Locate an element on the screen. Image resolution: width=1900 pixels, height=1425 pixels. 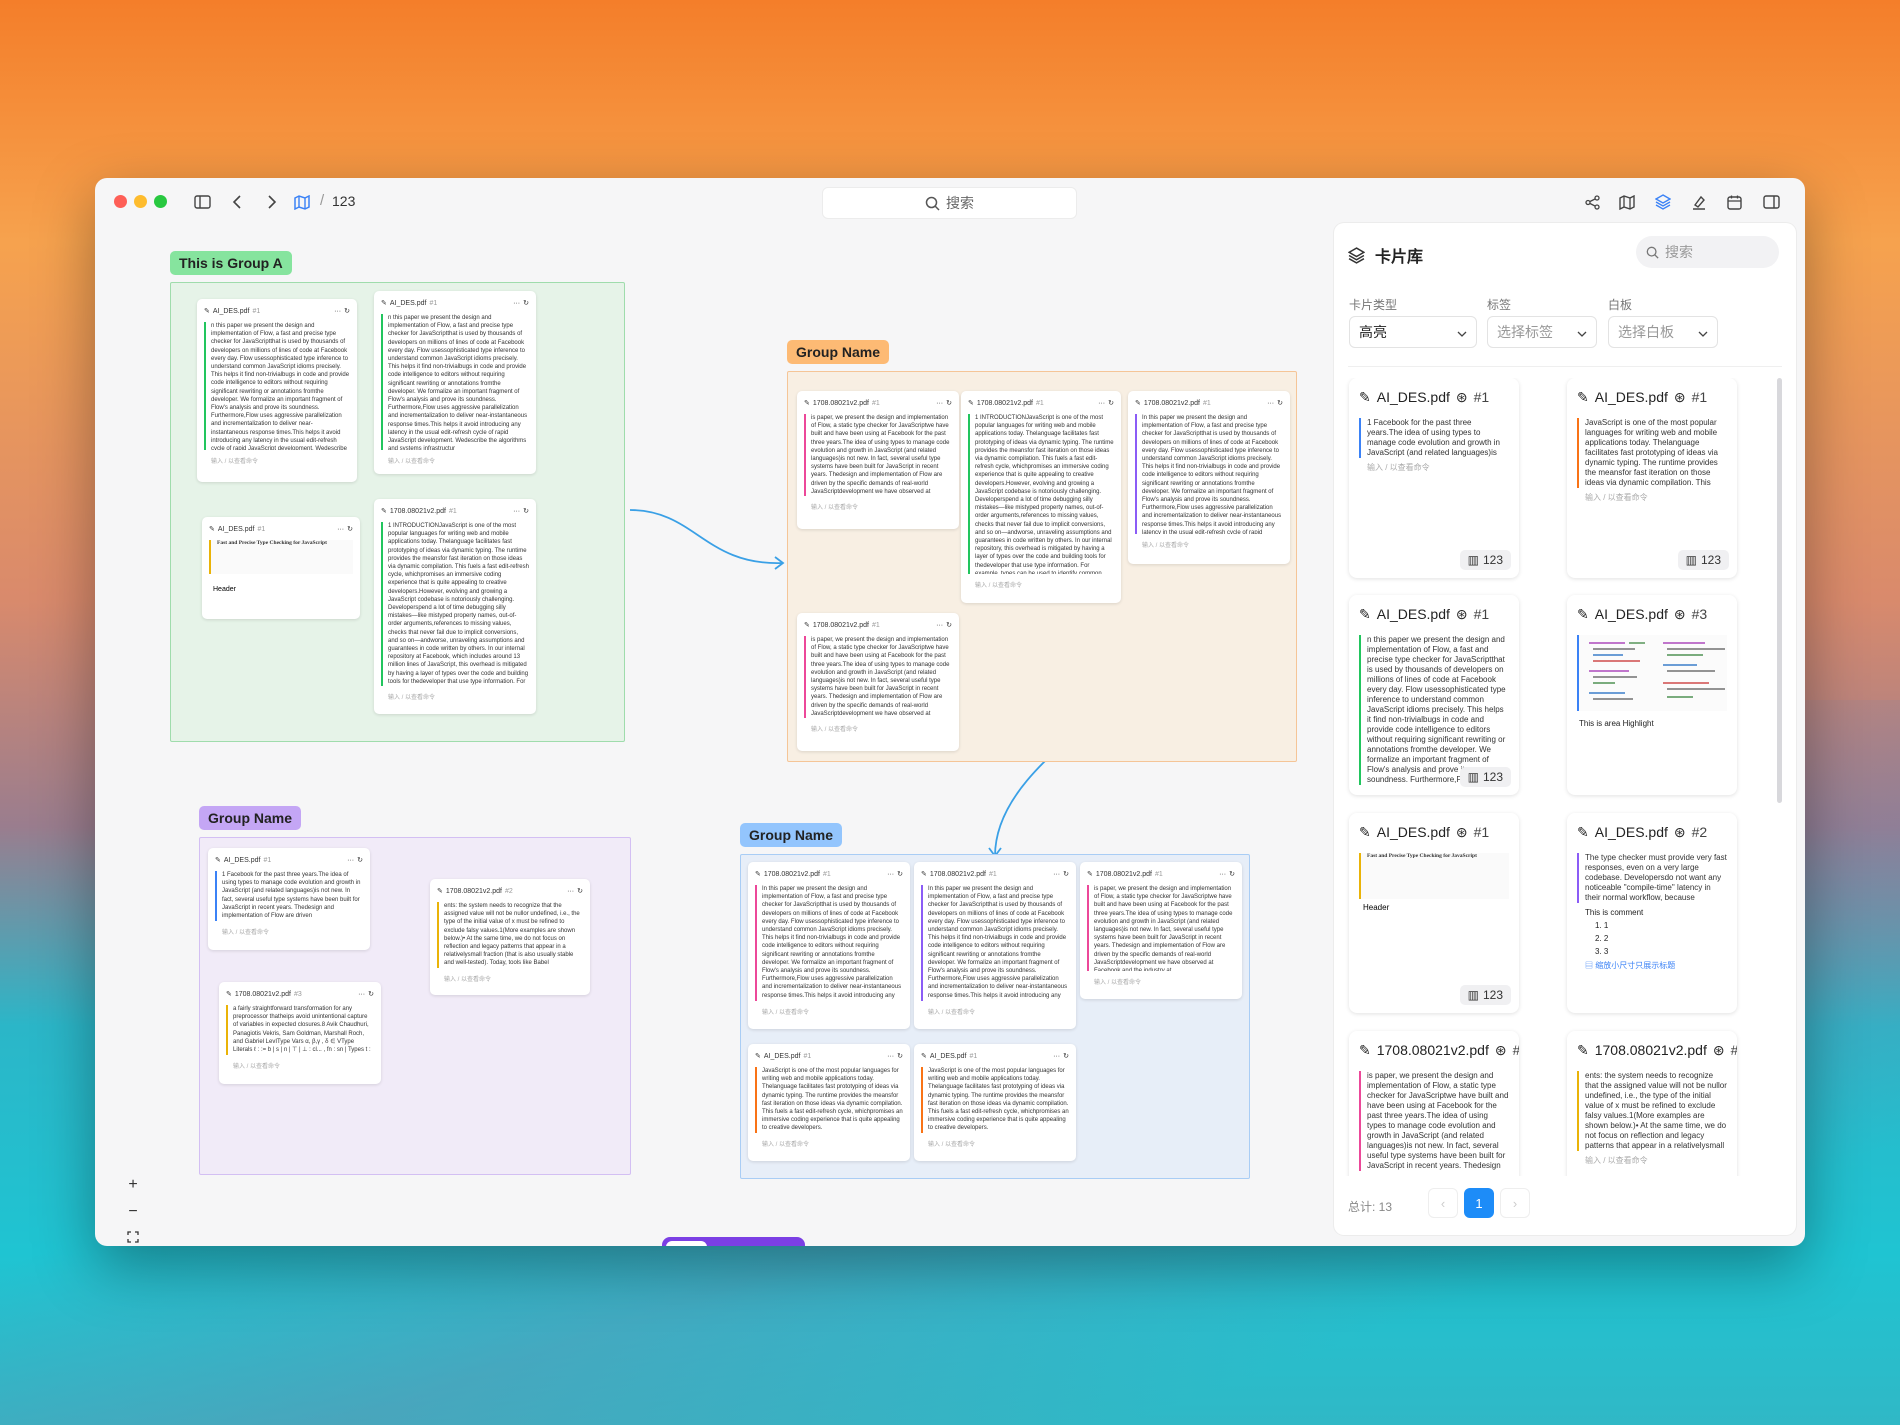
panel-scrollbar is located at coordinates (1779, 590).